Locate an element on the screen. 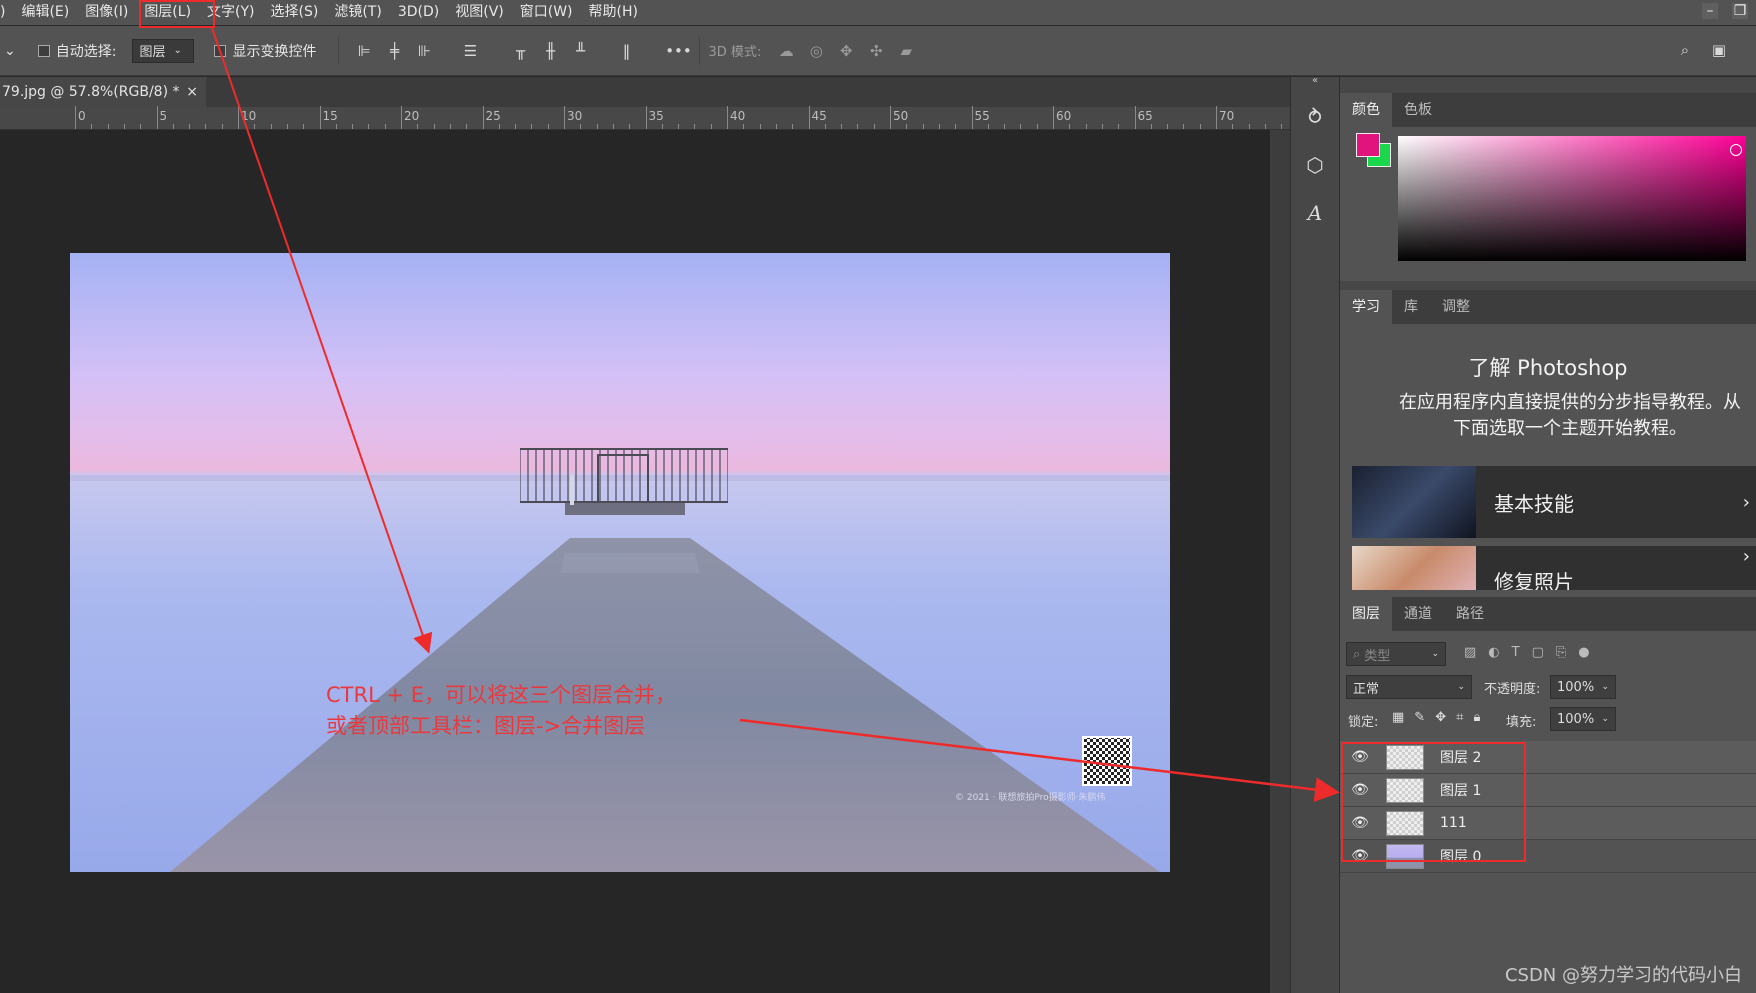 The height and width of the screenshot is (993, 1756). distribute-h-icon: ‖ is located at coordinates (626, 51).